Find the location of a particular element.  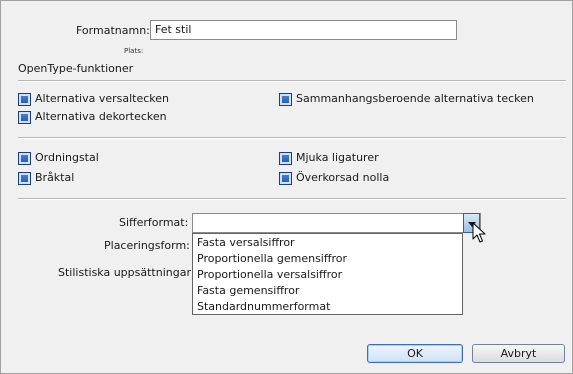

location-label: Plats: is located at coordinates (134, 51).